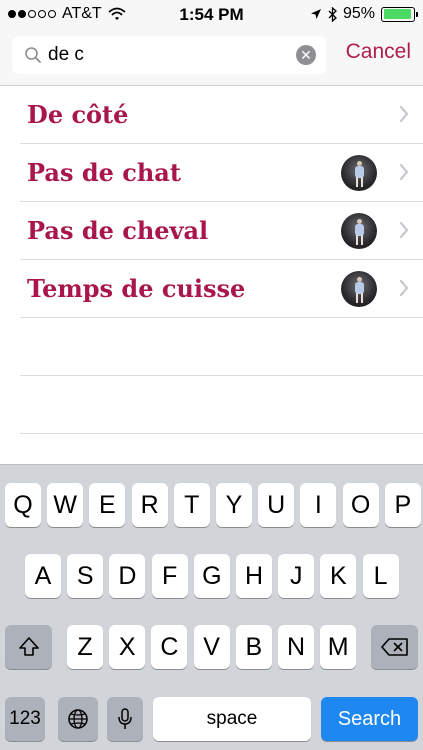  Describe the element at coordinates (211, 576) in the screenshot. I see `key-g: G` at that location.